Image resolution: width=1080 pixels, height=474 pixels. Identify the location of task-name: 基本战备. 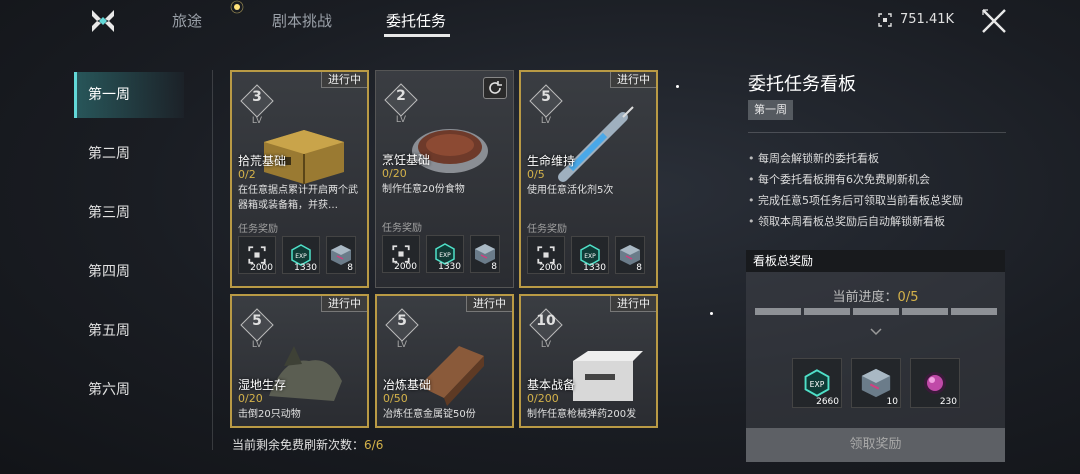
(551, 385).